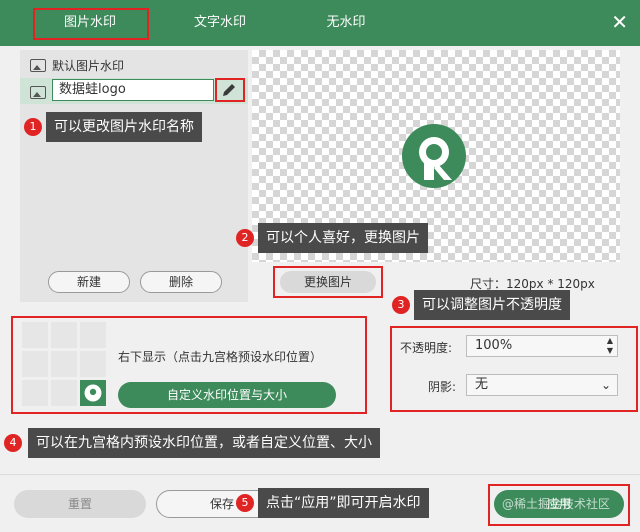 This screenshot has width=640, height=532. I want to click on annotation-tip: 可以个人喜好，更换图片, so click(343, 238).